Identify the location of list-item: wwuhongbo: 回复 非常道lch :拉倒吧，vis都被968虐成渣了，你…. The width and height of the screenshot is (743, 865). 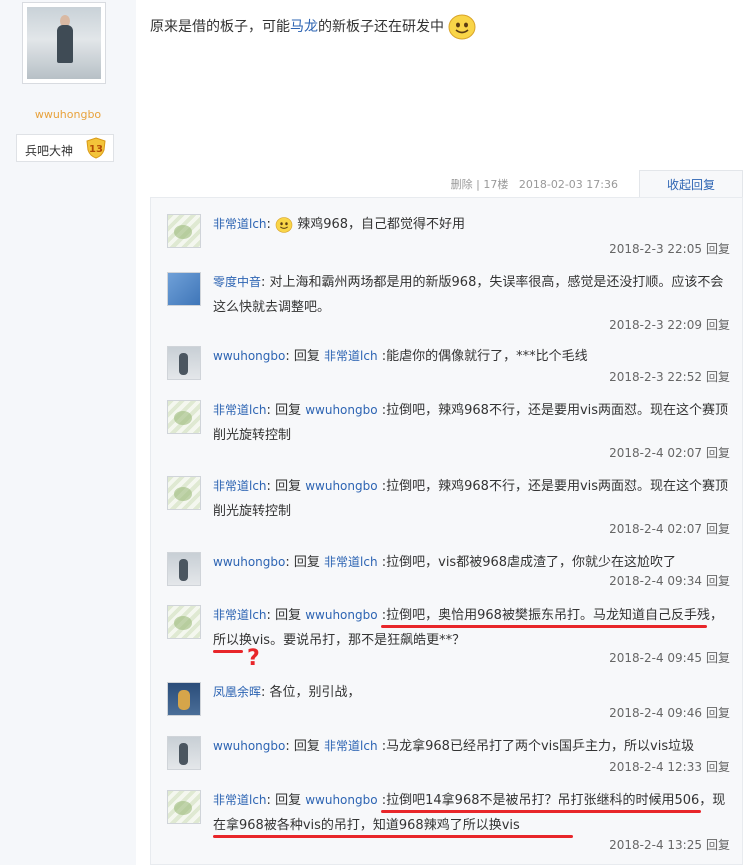
(446, 574).